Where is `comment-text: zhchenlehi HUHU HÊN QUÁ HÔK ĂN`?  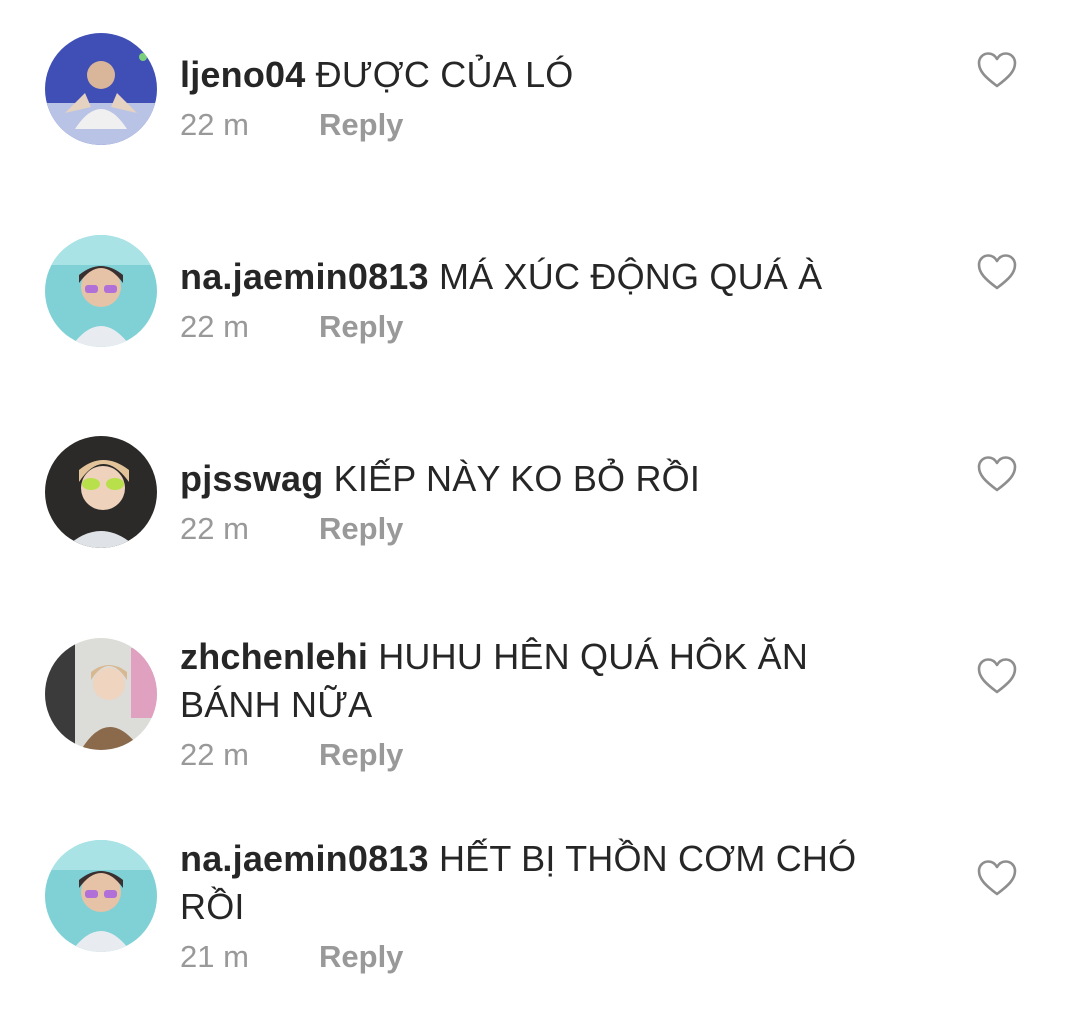
comment-text: zhchenlehi HUHU HÊN QUÁ HÔK ĂN is located at coordinates (560, 657).